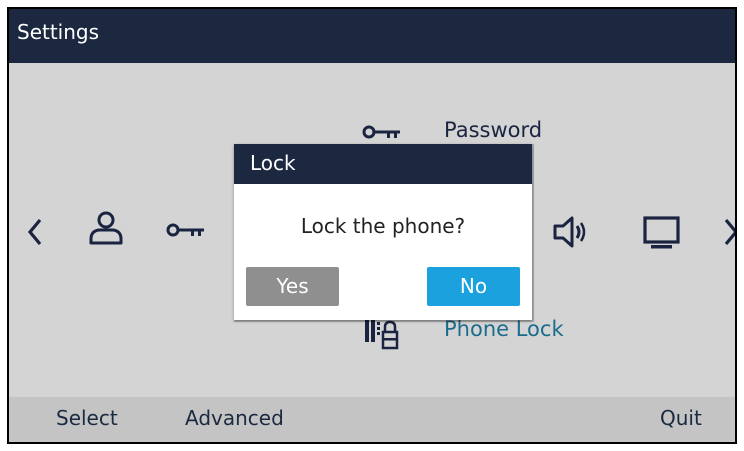  I want to click on title-bar: Settings, so click(372, 36).